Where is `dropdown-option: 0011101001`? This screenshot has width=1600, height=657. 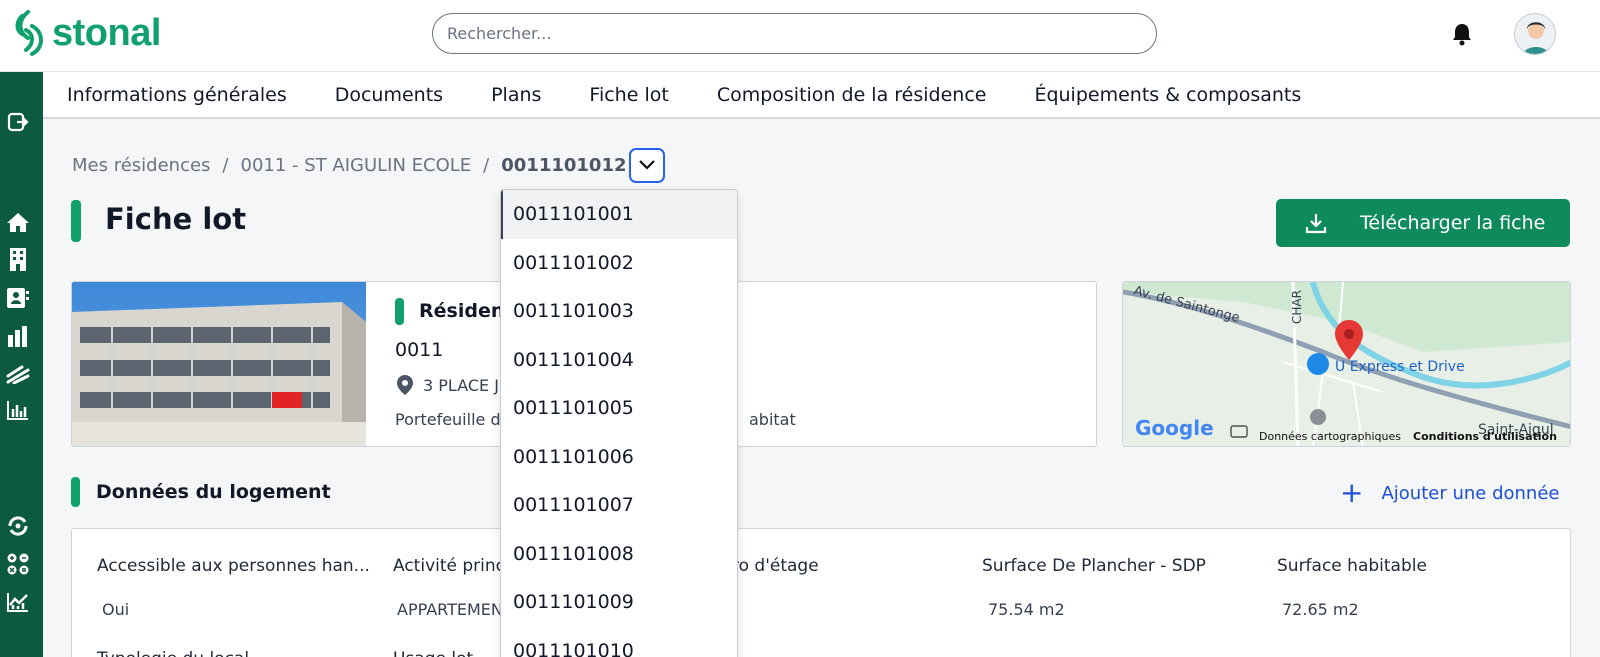
dropdown-option: 0011101001 is located at coordinates (619, 214).